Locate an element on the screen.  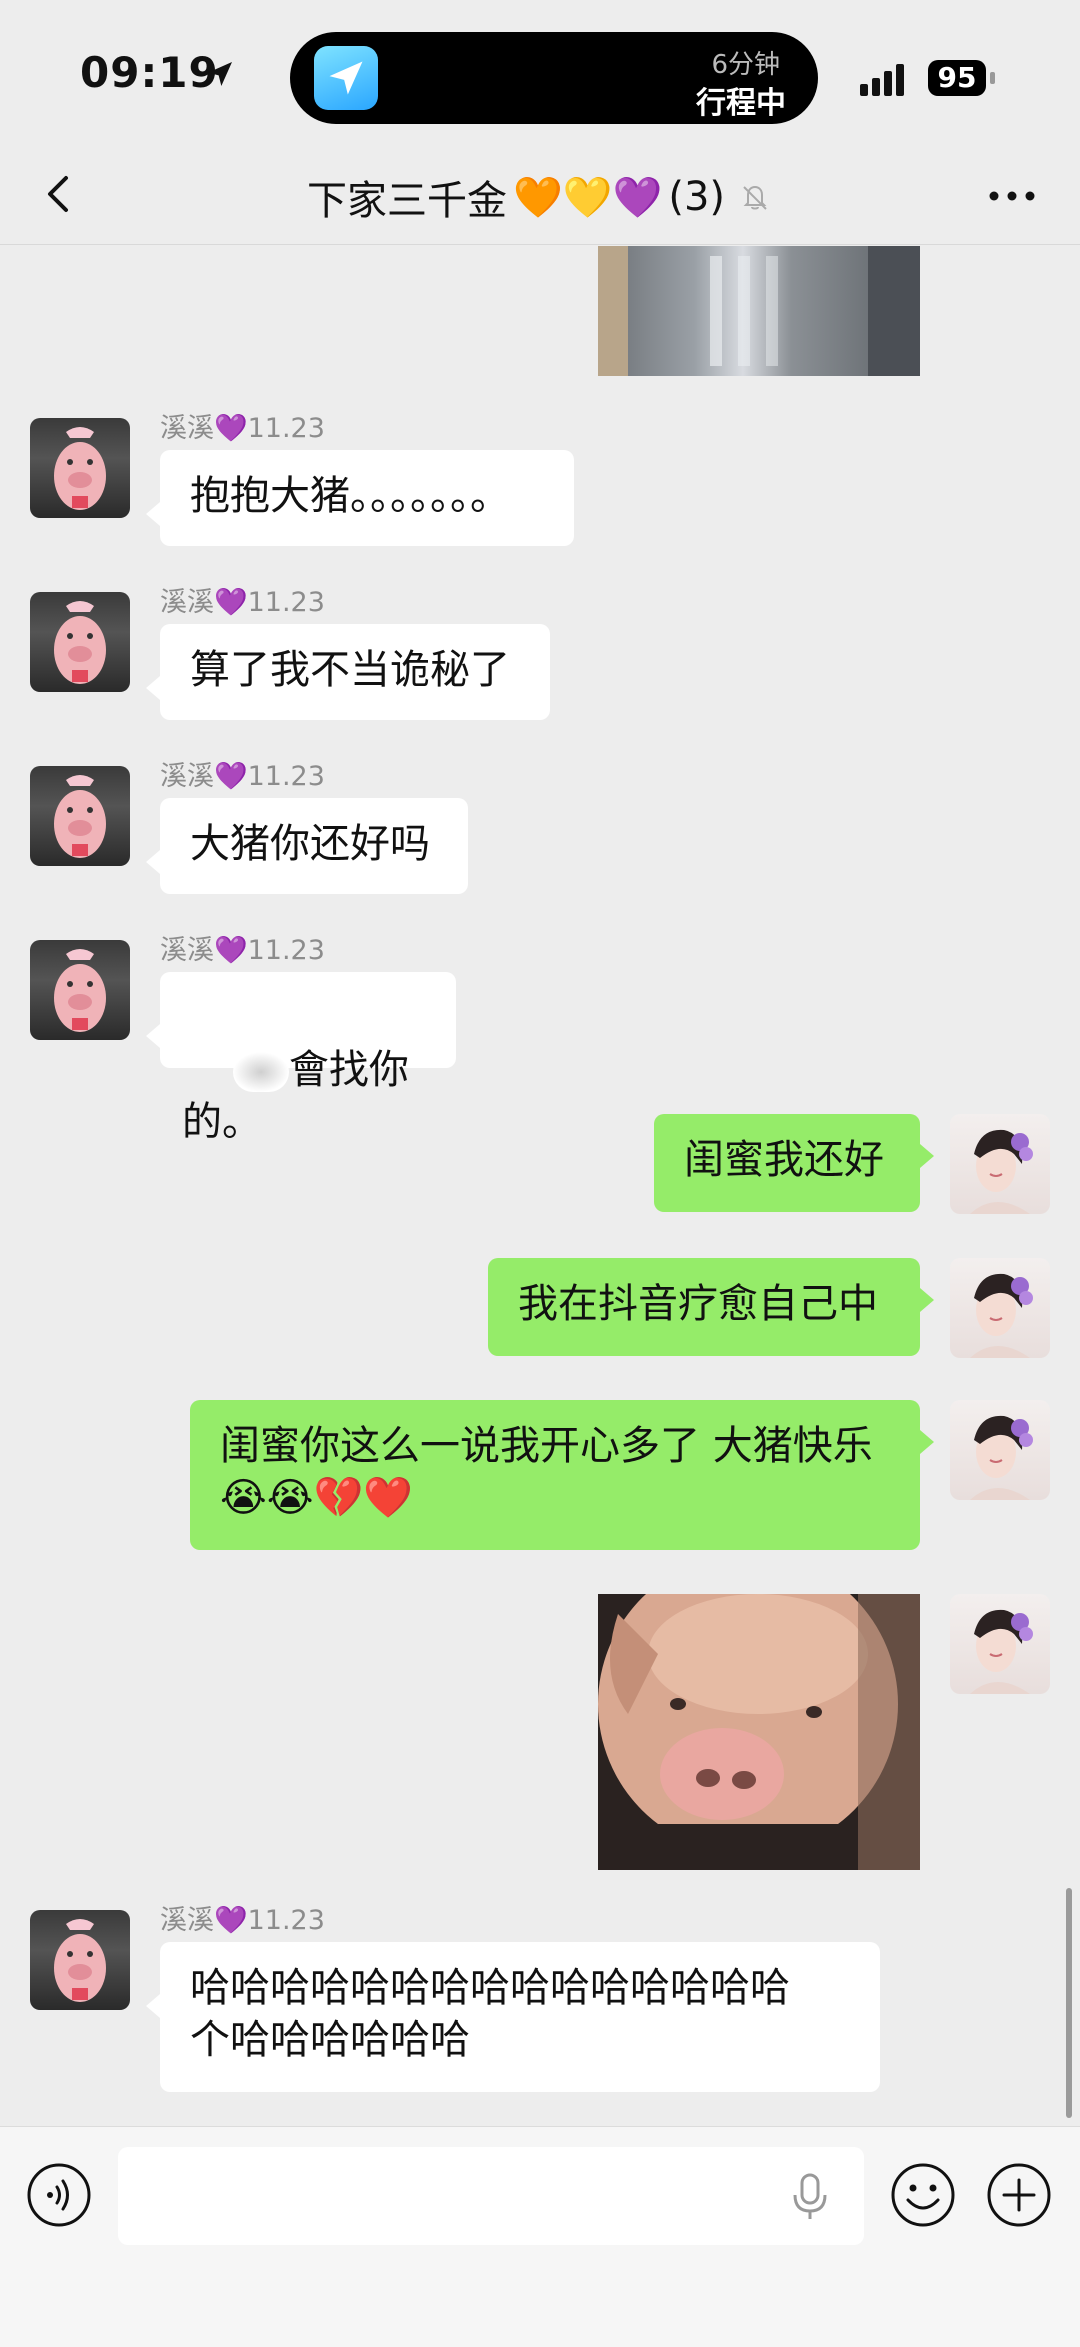
location-arrow-icon is located at coordinates (220, 74).